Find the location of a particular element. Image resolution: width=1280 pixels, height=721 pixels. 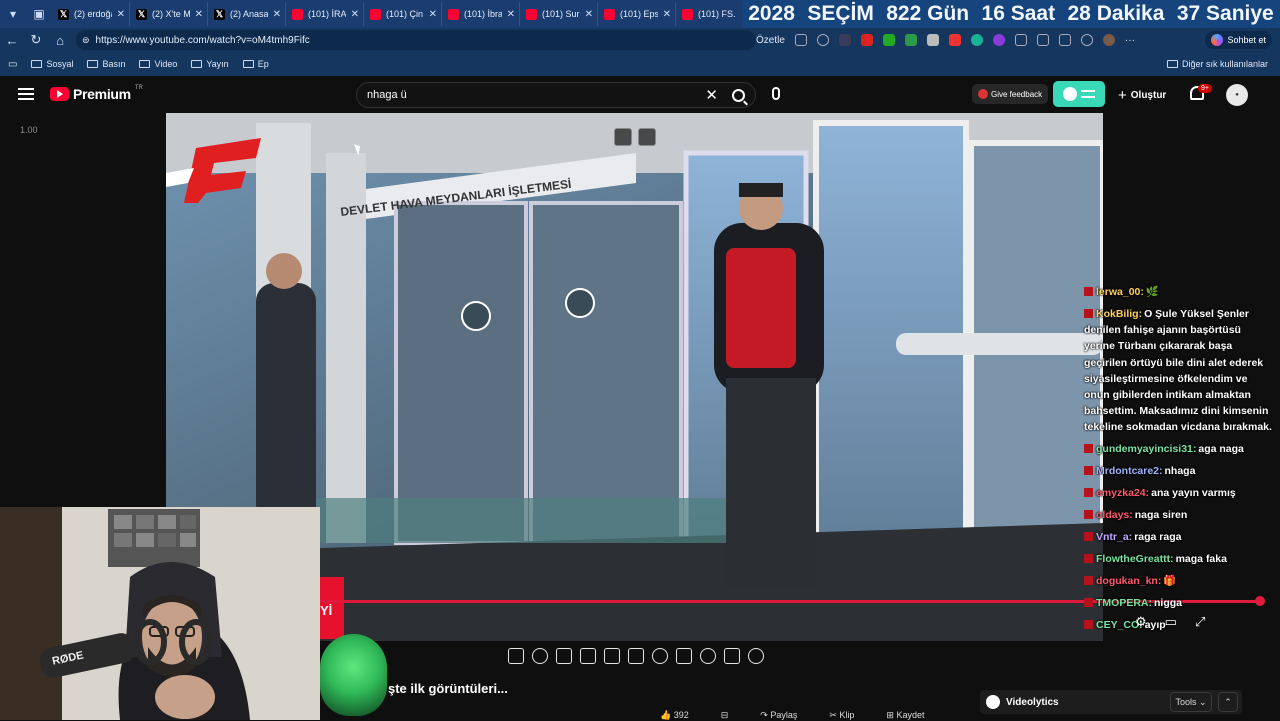

bookmark-folder: Sosyal is located at coordinates (52, 64).